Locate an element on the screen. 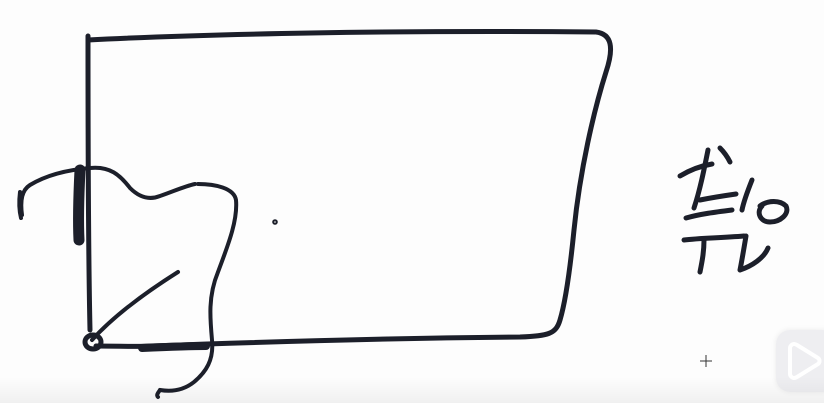  junction-node is located at coordinates (93, 342).